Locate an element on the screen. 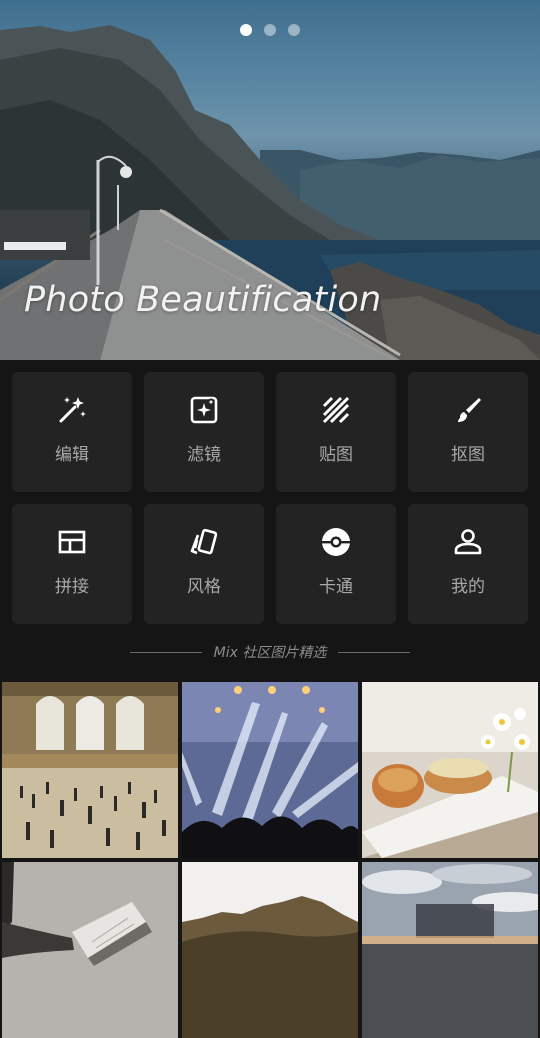  divider-line-left is located at coordinates (165, 652).